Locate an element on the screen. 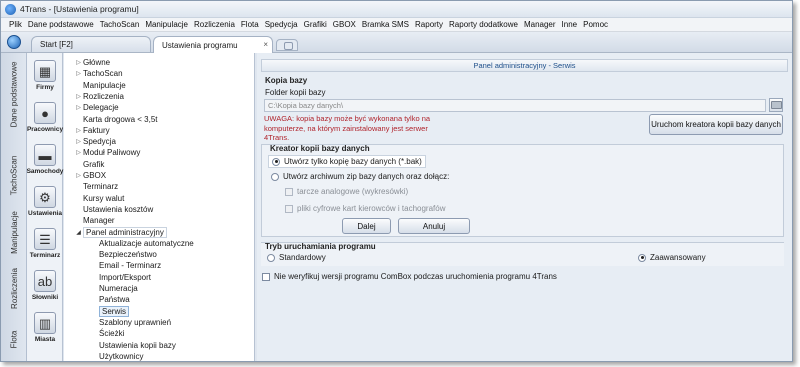 Image resolution: width=800 pixels, height=367 pixels. module-button: ▬ Samochody is located at coordinates (45, 161).